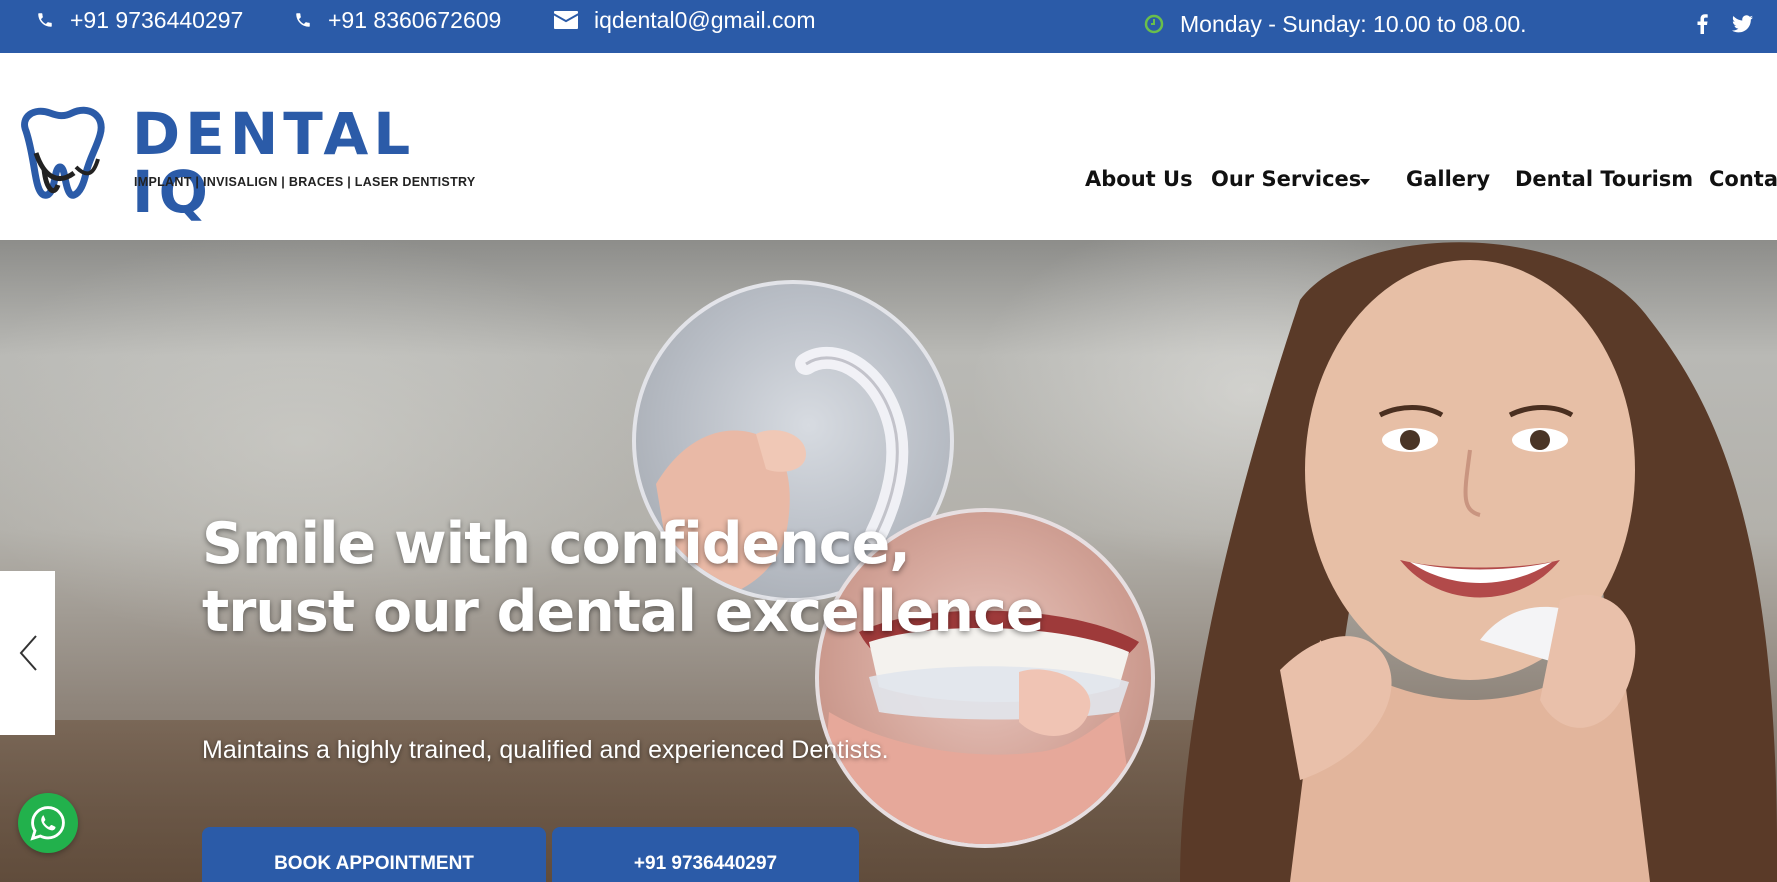 The height and width of the screenshot is (882, 1777). What do you see at coordinates (274, 163) in the screenshot?
I see `logo-title: DENTAL IQ` at bounding box center [274, 163].